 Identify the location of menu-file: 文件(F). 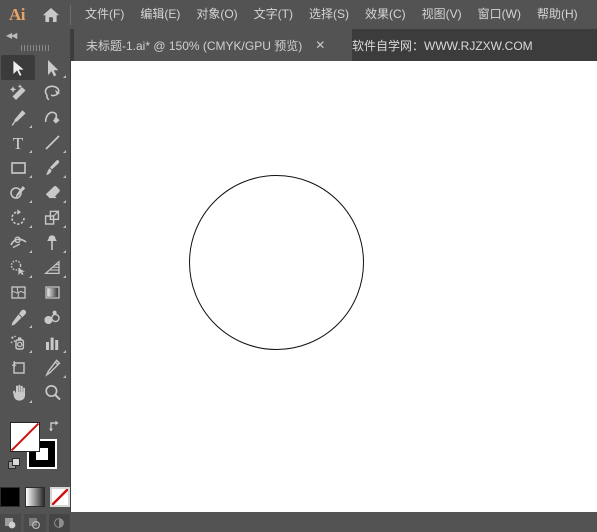
(104, 14).